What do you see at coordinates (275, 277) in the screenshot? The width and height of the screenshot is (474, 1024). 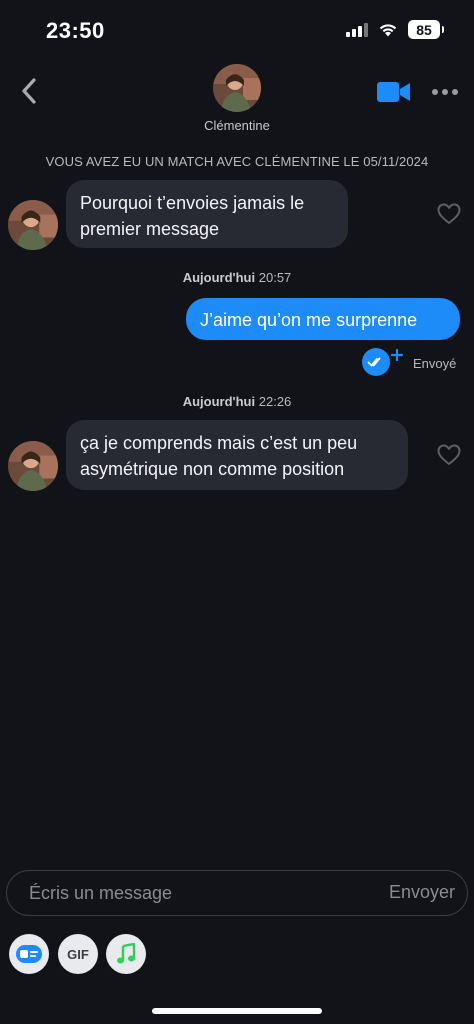 I see `timestamp-time: 20:57` at bounding box center [275, 277].